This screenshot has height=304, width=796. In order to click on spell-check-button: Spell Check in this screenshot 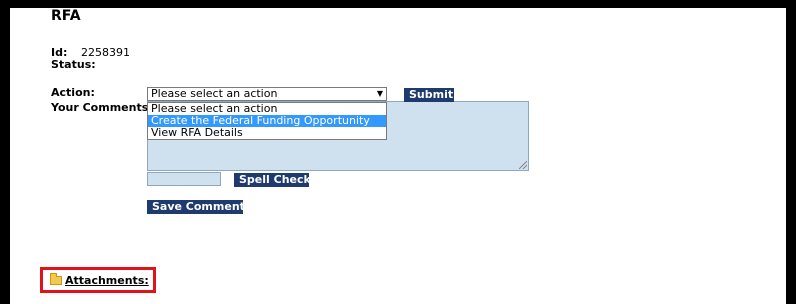, I will do `click(272, 180)`.